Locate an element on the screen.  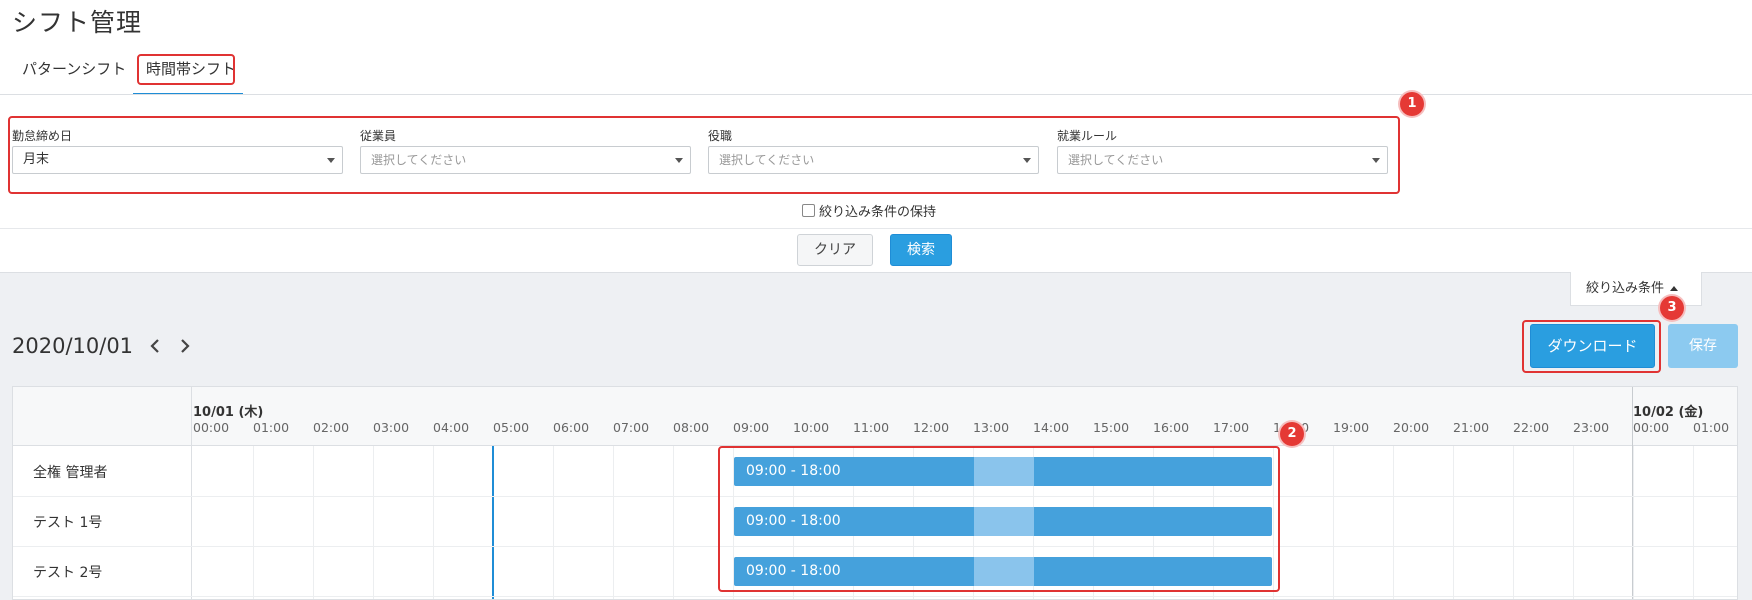
tab-pattern-shift: パターンシフト is located at coordinates (74, 75).